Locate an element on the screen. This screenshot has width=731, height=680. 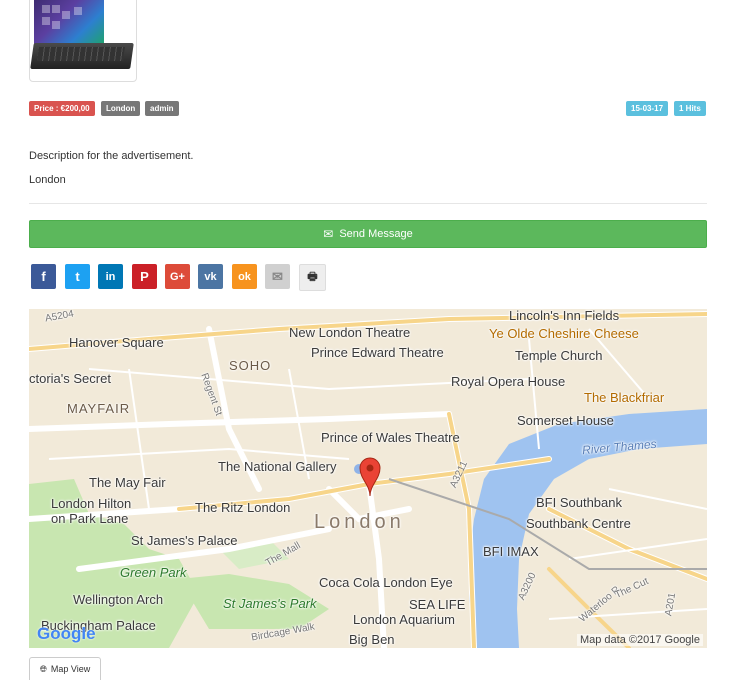
map-label: Lincoln's Inn Fields is located at coordinates (564, 316).